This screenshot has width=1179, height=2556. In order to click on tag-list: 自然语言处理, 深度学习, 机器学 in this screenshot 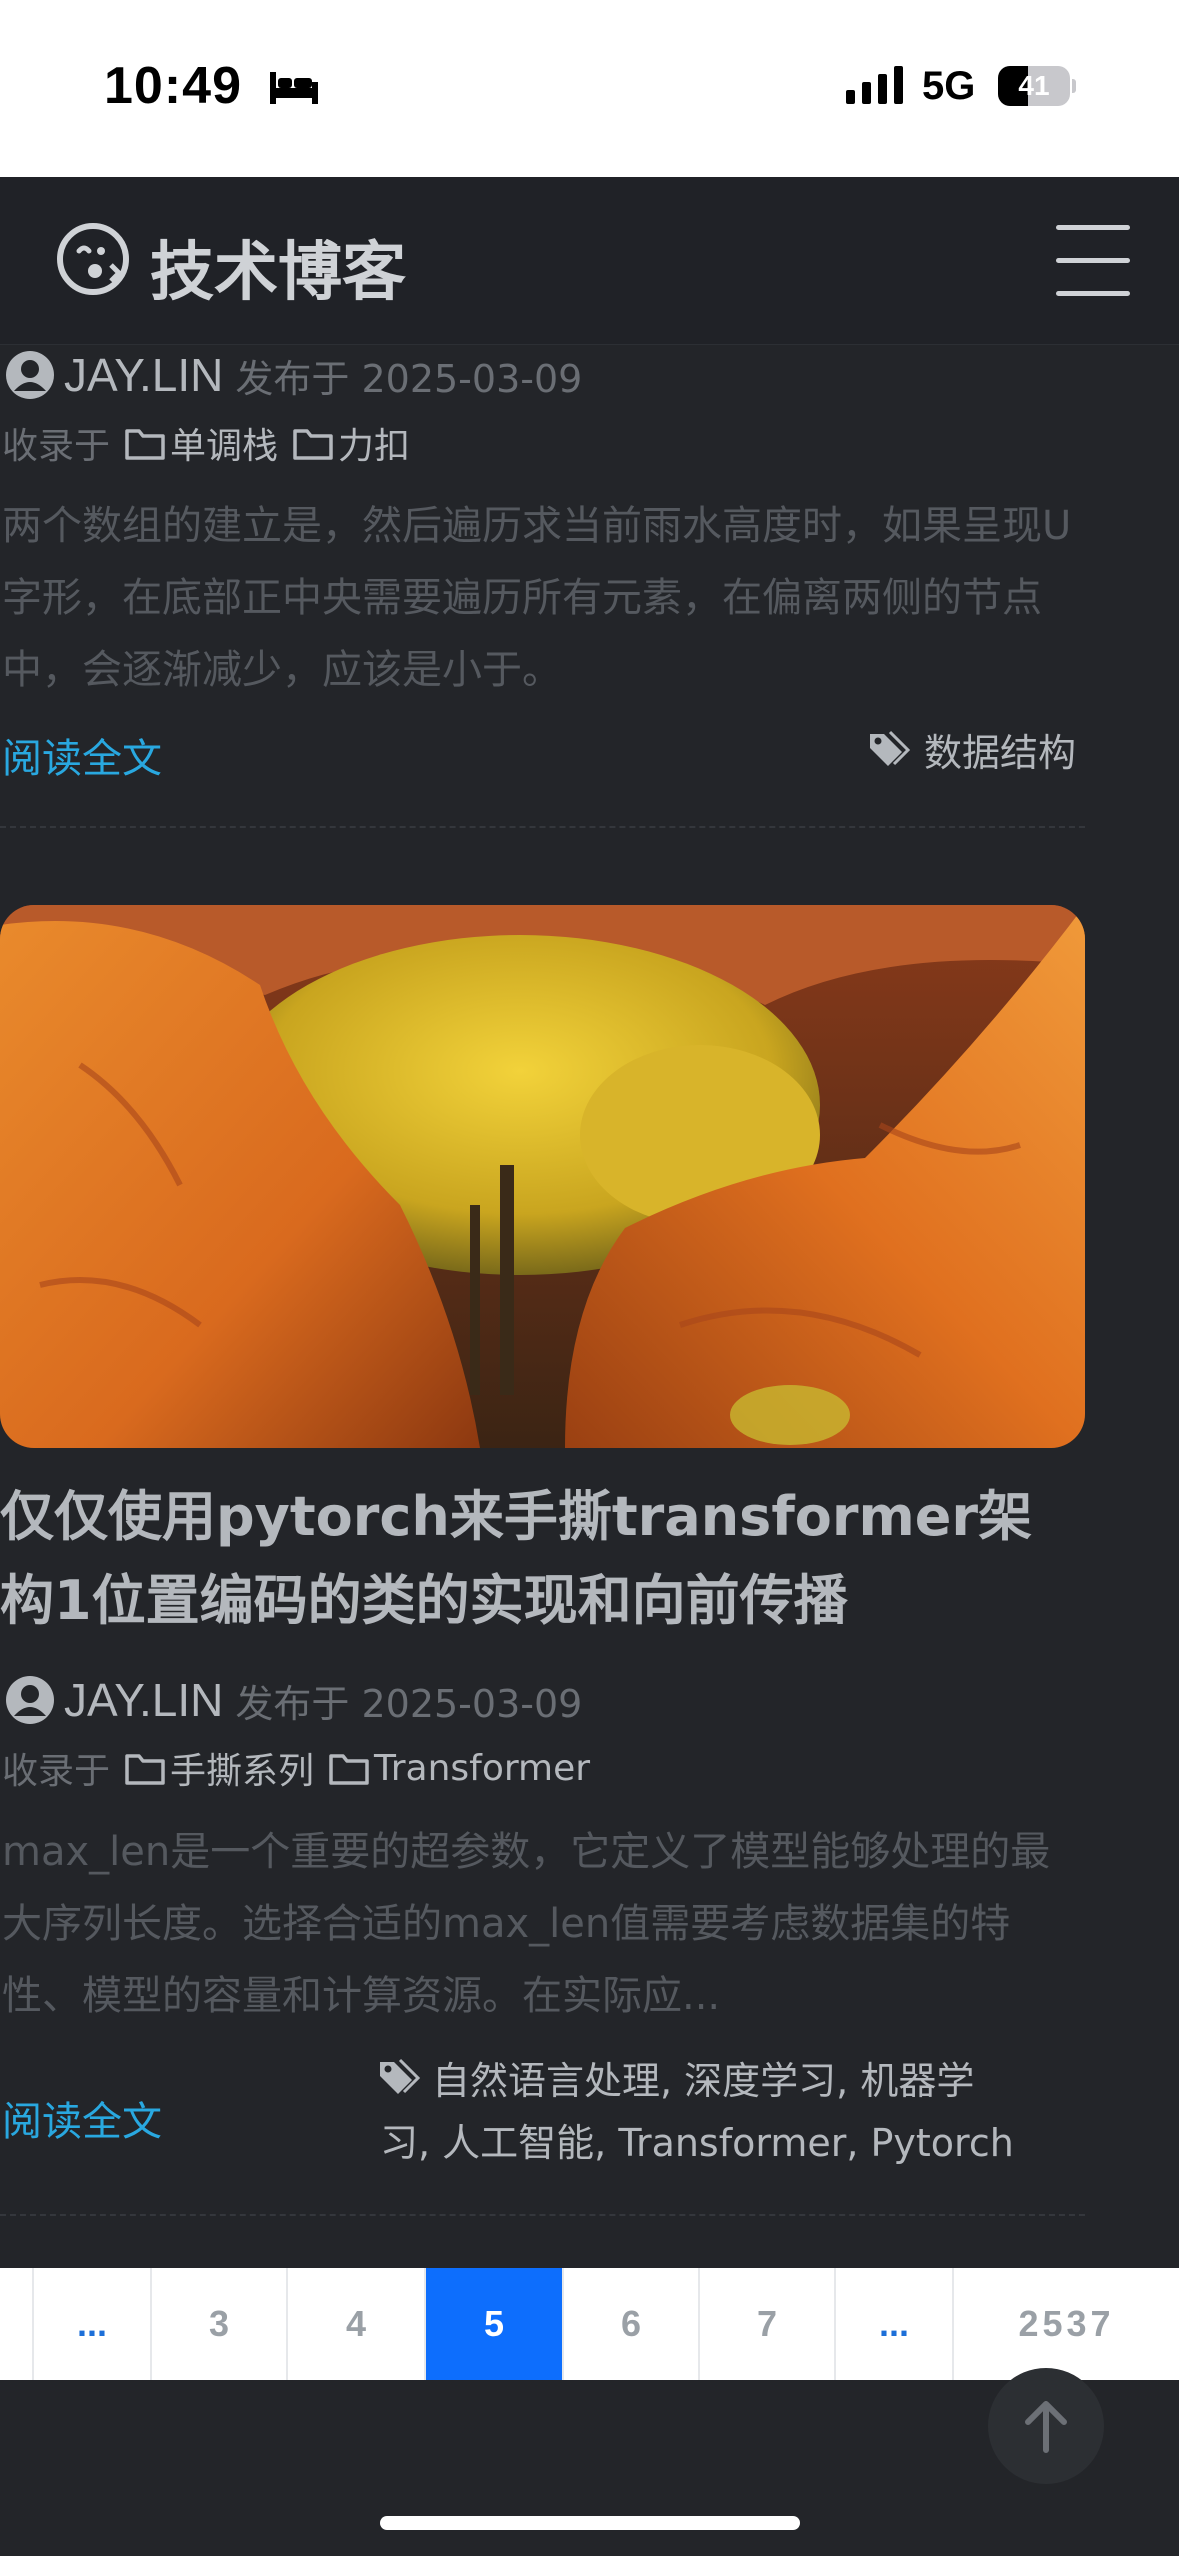, I will do `click(703, 2081)`.